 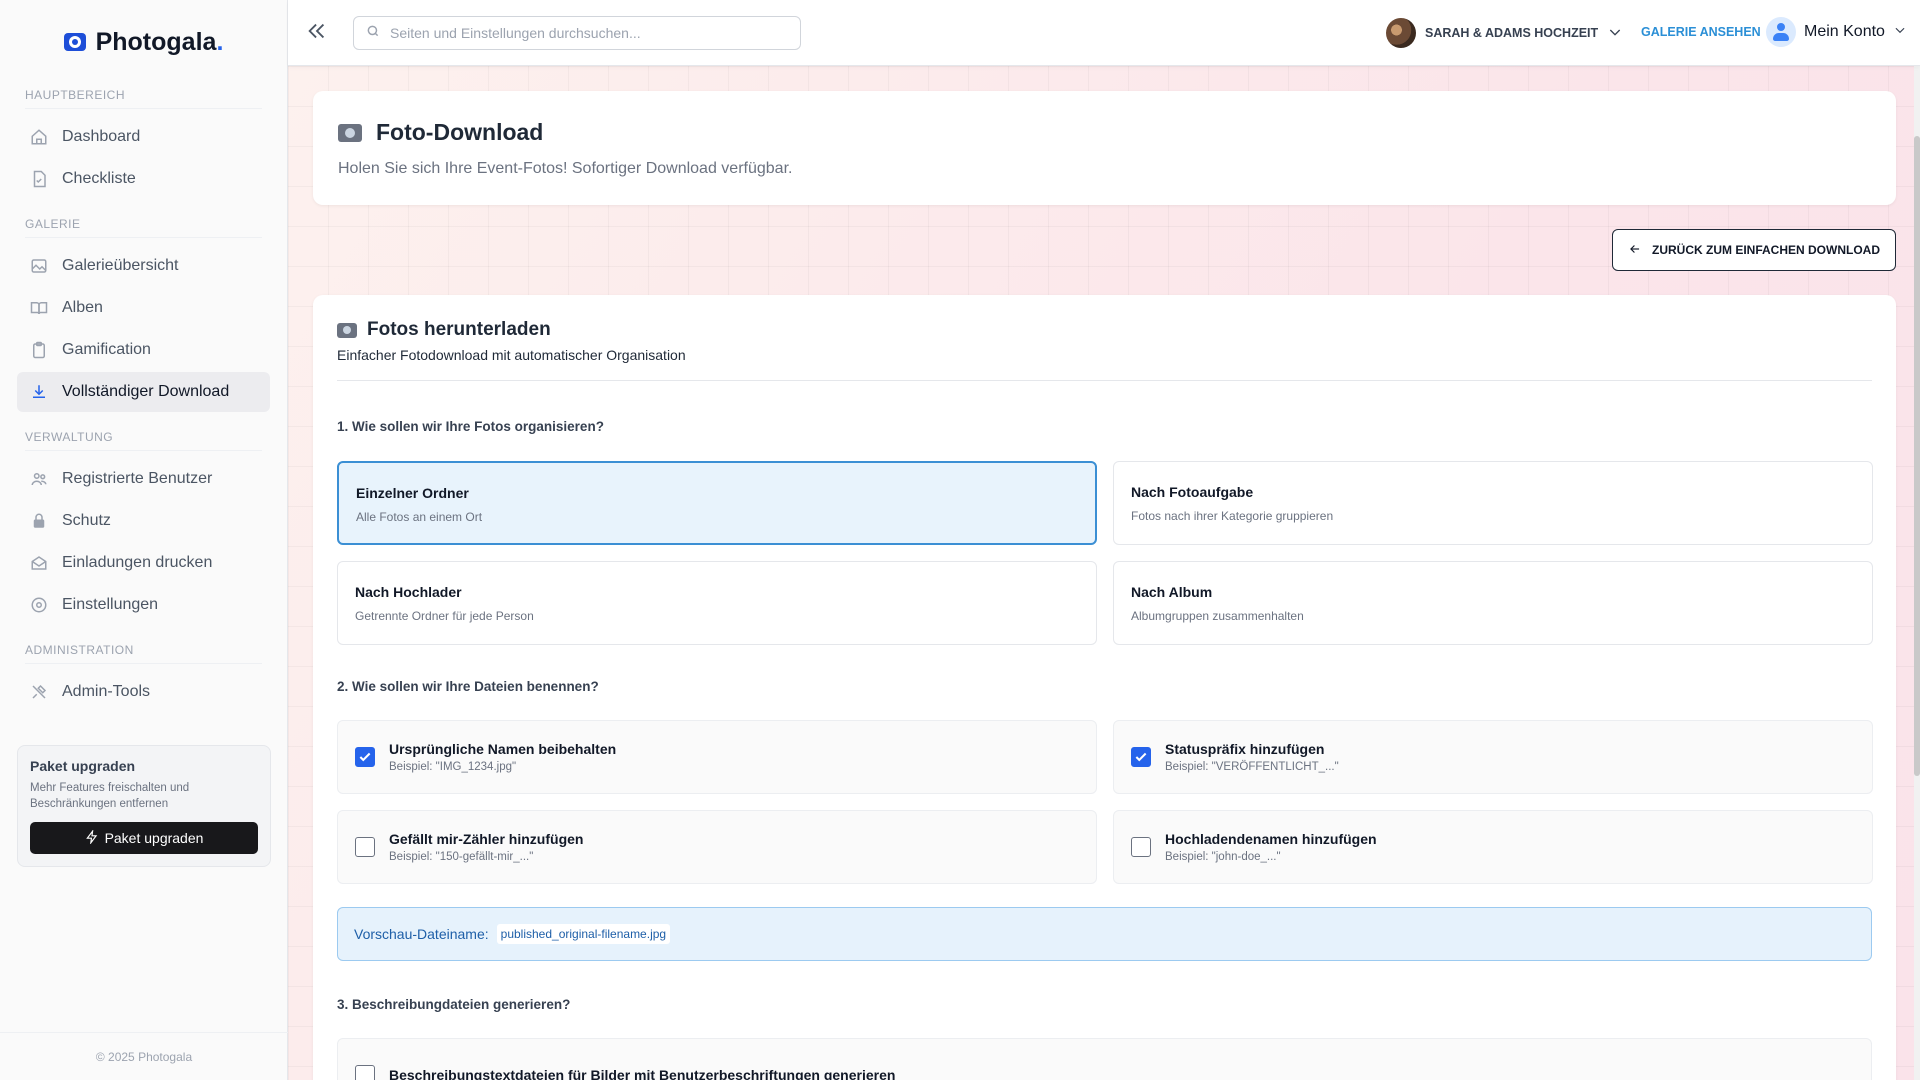 I want to click on question-naming: 2. Wie sollen wir Ihre Dateien benennen?, so click(x=468, y=686).